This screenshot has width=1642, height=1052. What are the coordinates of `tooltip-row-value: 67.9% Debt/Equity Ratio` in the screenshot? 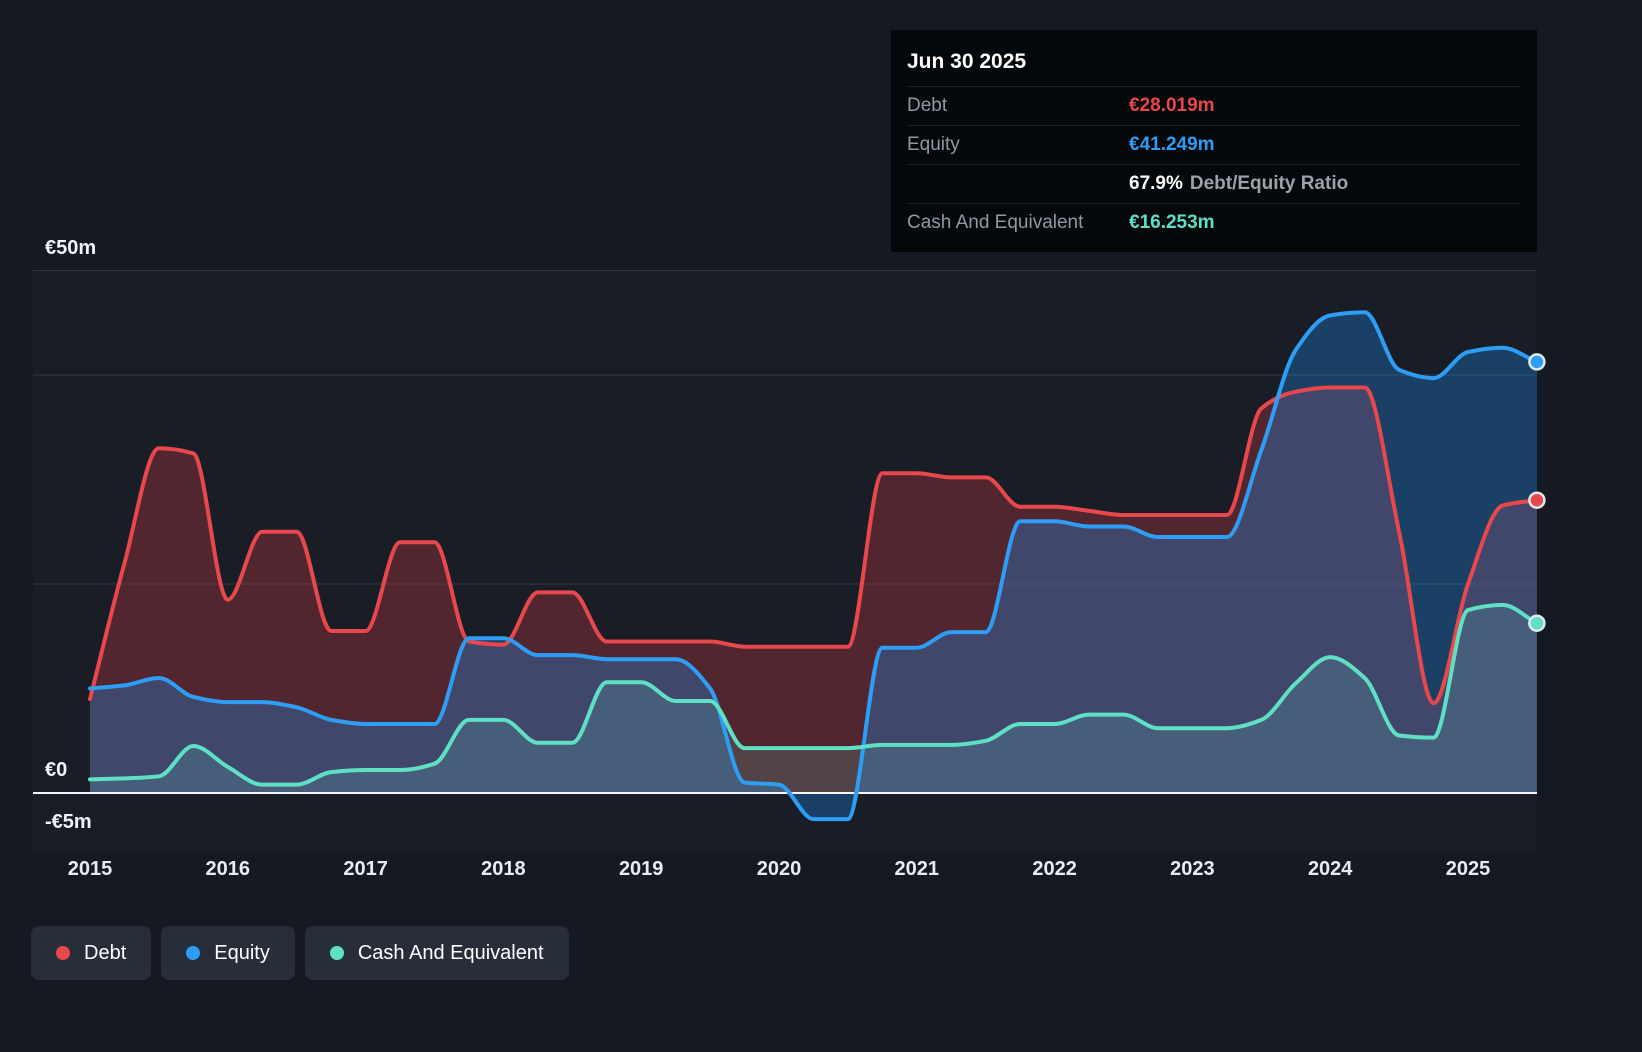 It's located at (1239, 183).